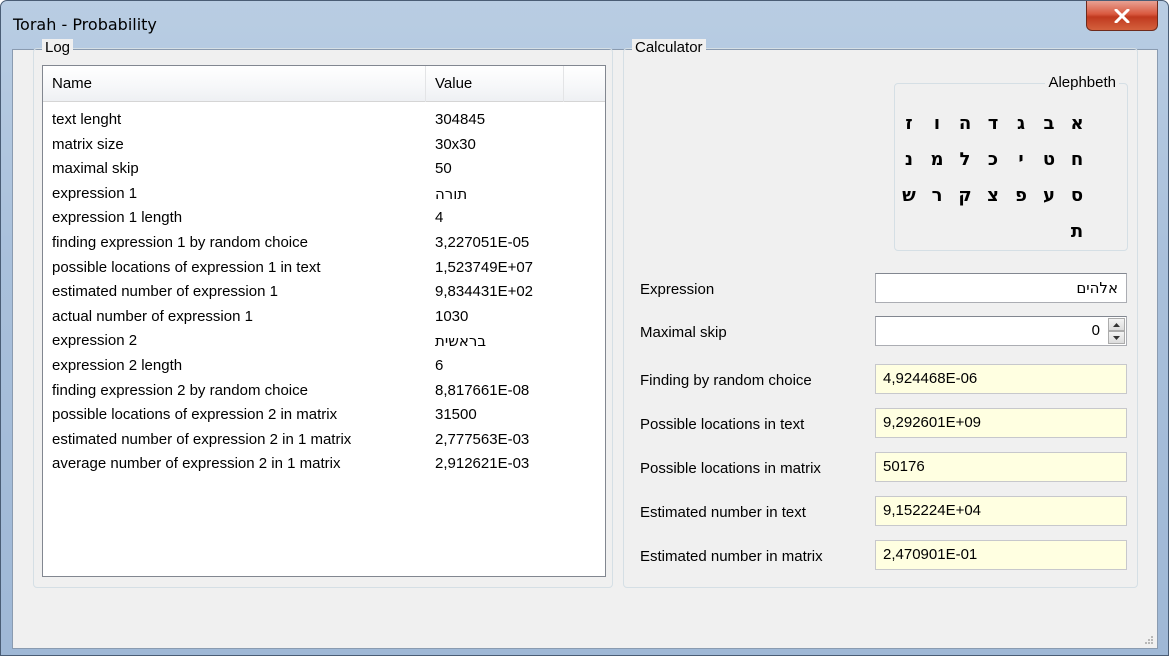 The image size is (1169, 656). What do you see at coordinates (58, 47) in the screenshot?
I see `log-group-title: Log` at bounding box center [58, 47].